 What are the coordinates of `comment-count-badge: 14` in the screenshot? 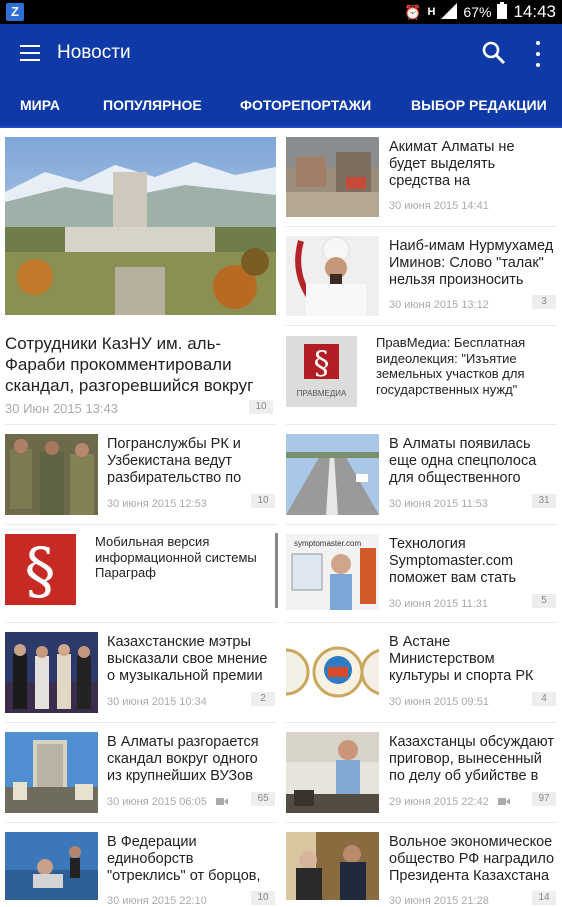 It's located at (544, 898).